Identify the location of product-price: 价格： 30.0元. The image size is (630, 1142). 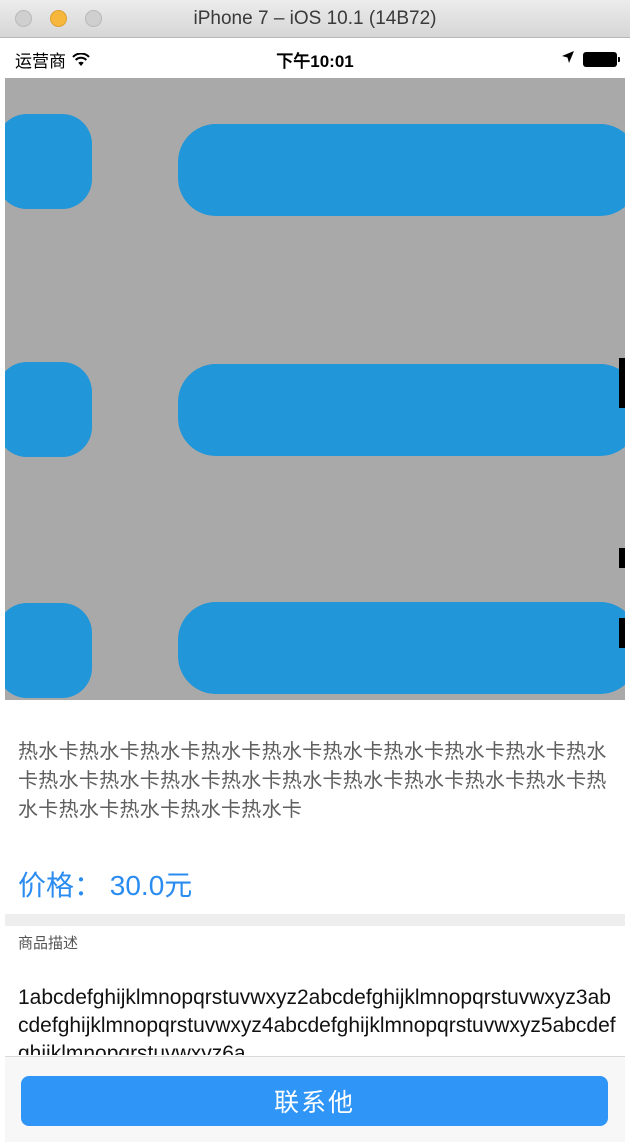
(105, 885).